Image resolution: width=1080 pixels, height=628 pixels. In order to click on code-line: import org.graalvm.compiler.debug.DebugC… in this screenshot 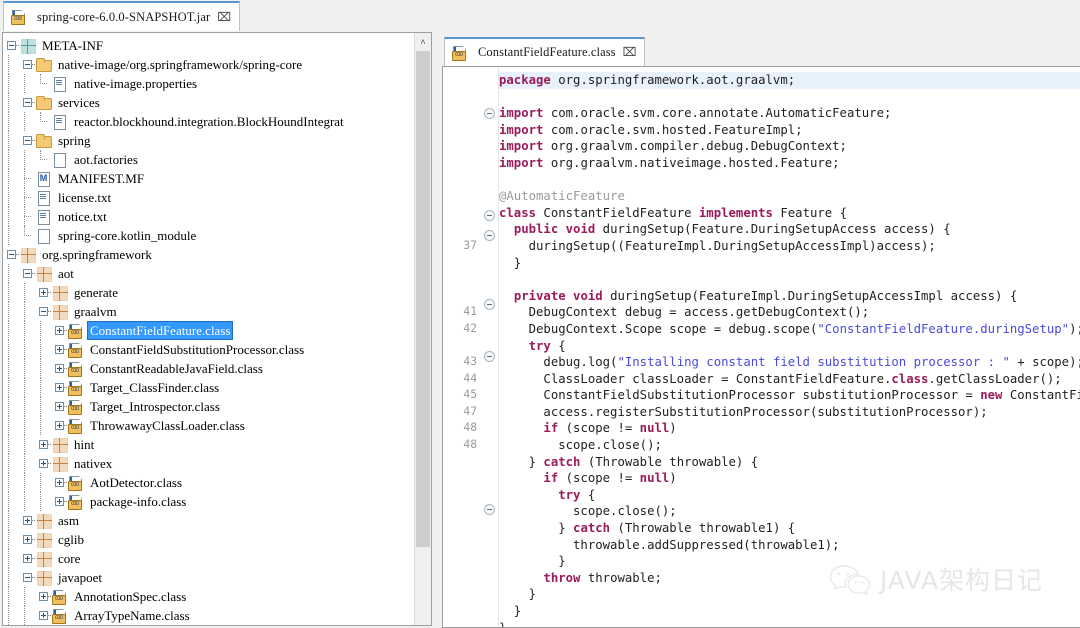, I will do `click(789, 146)`.